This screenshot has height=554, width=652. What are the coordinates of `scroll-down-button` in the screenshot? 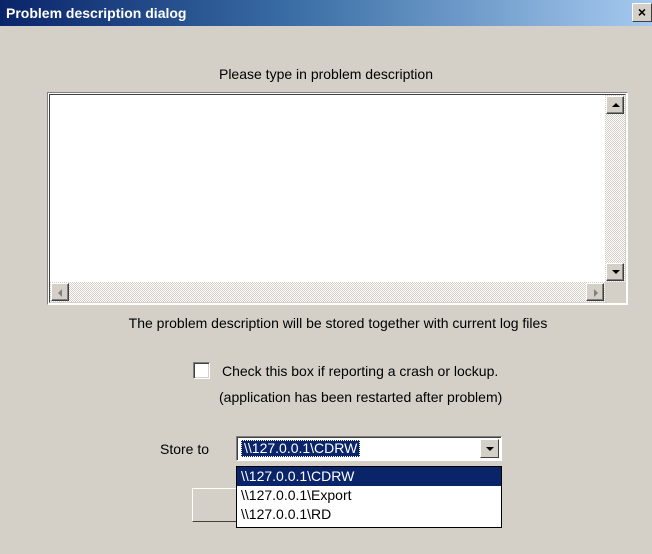 It's located at (615, 272).